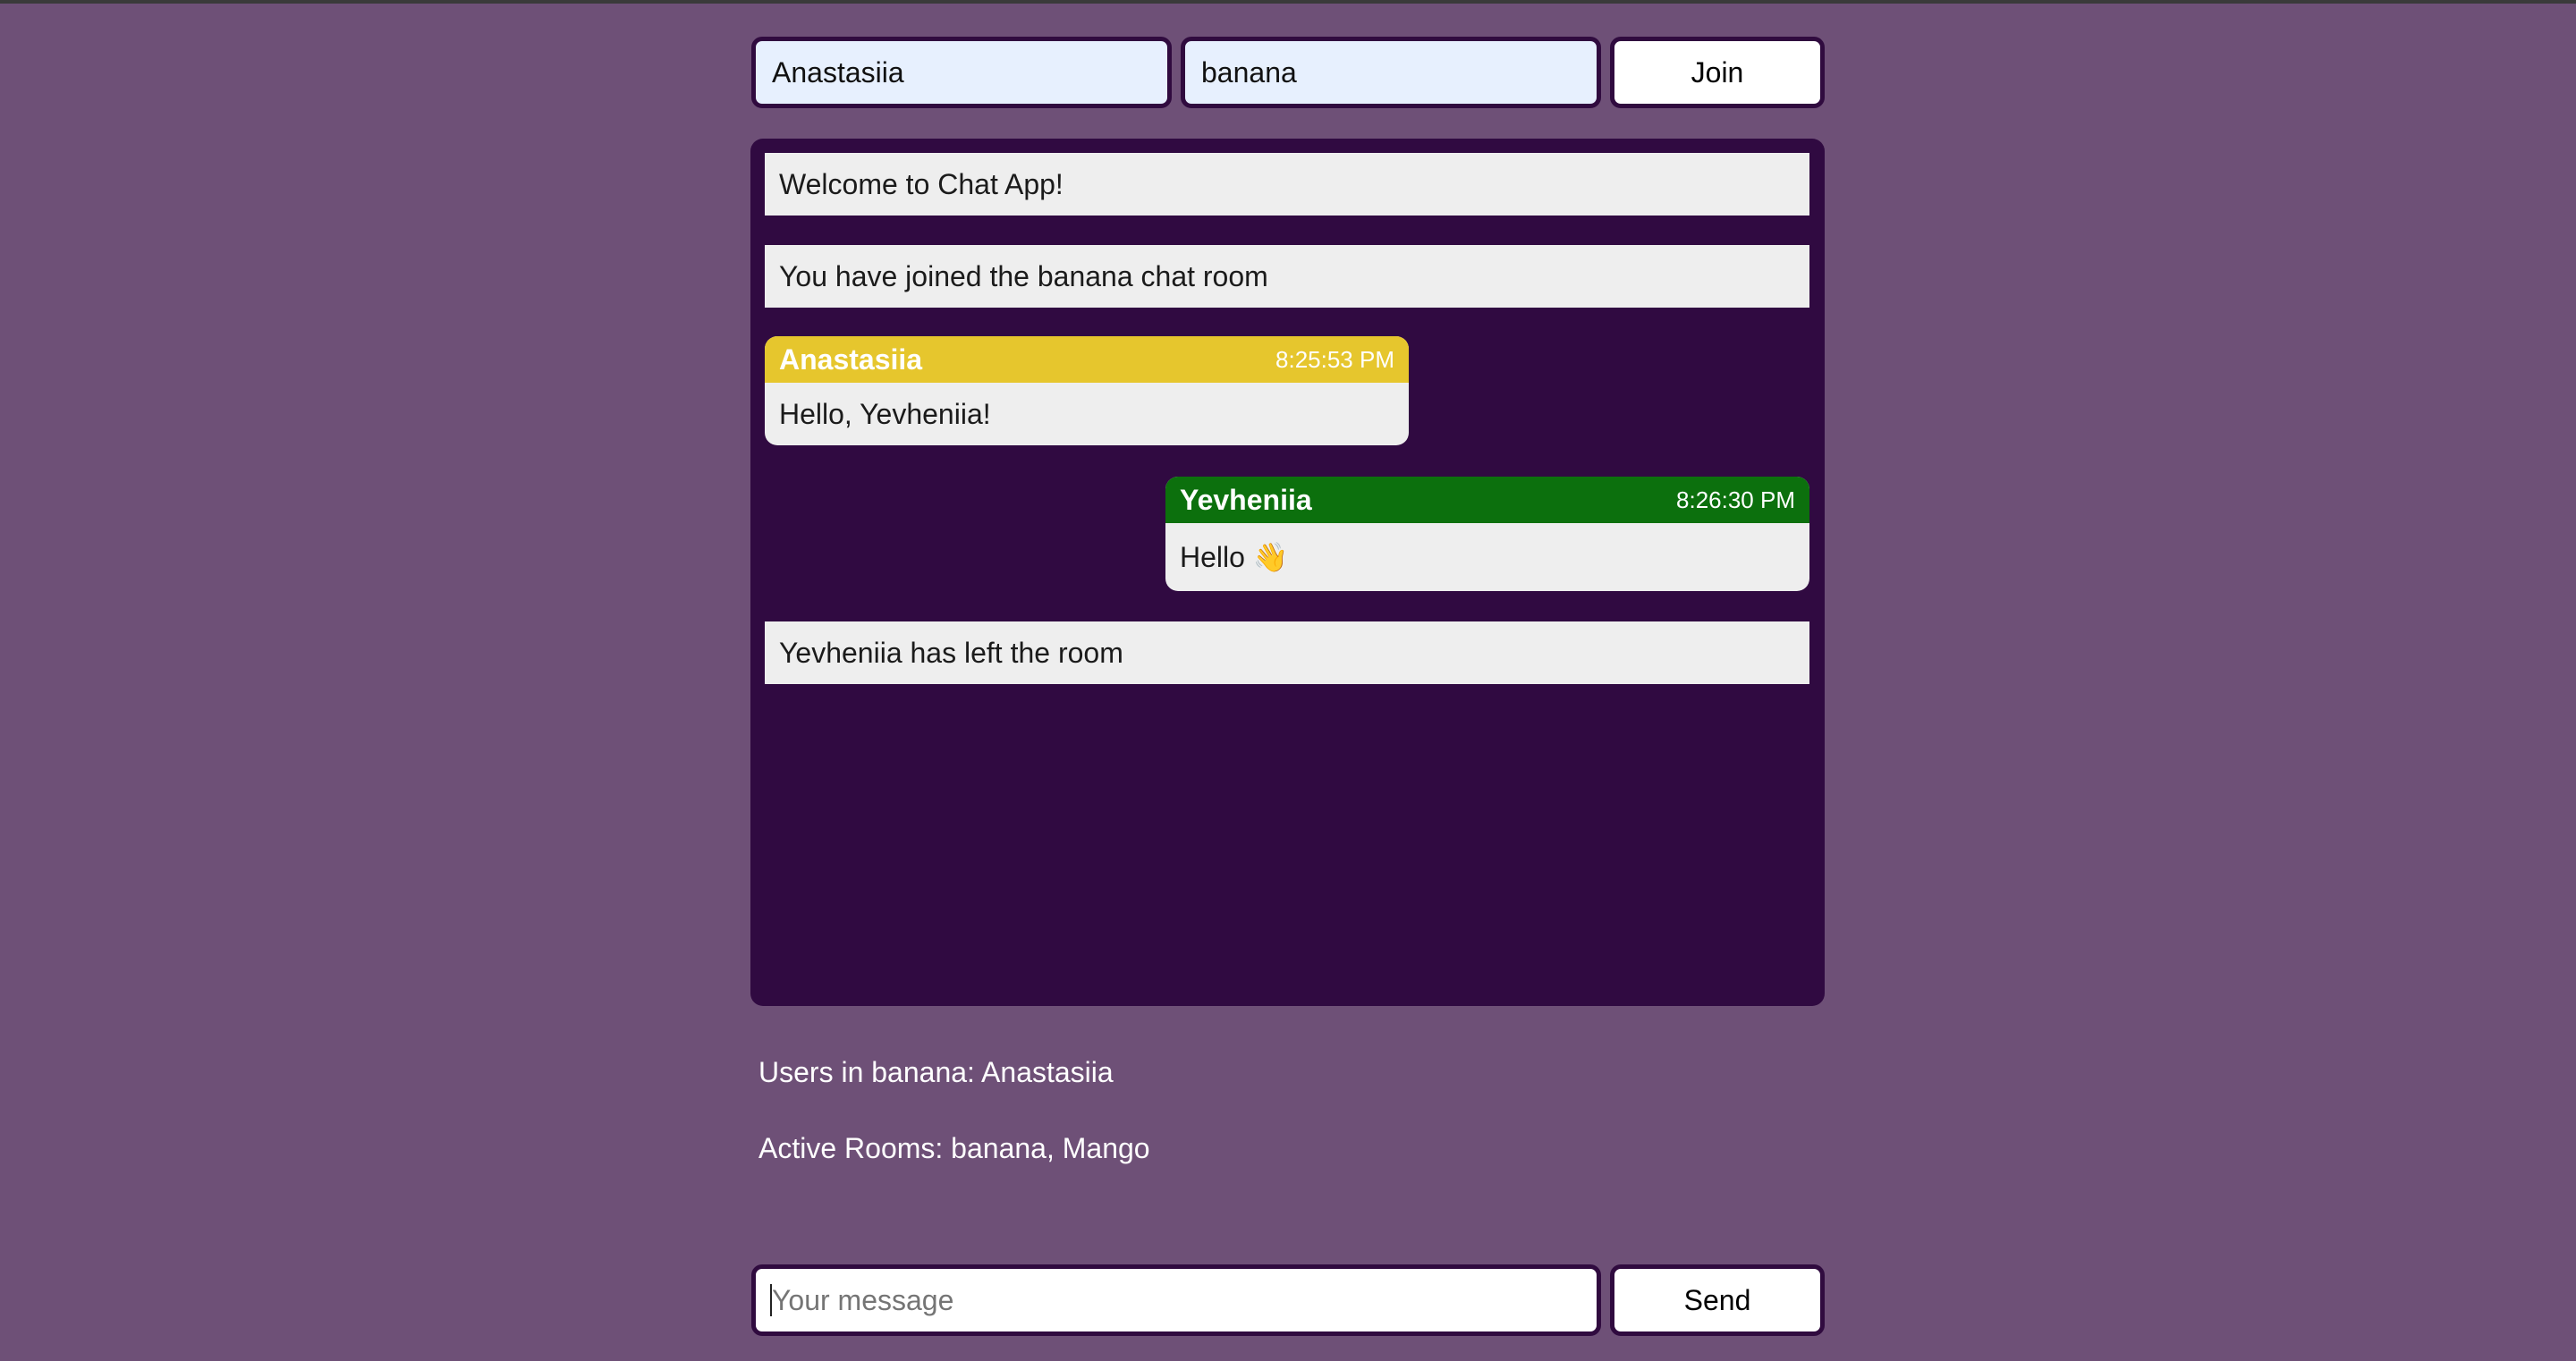  I want to click on name-input, so click(961, 72).